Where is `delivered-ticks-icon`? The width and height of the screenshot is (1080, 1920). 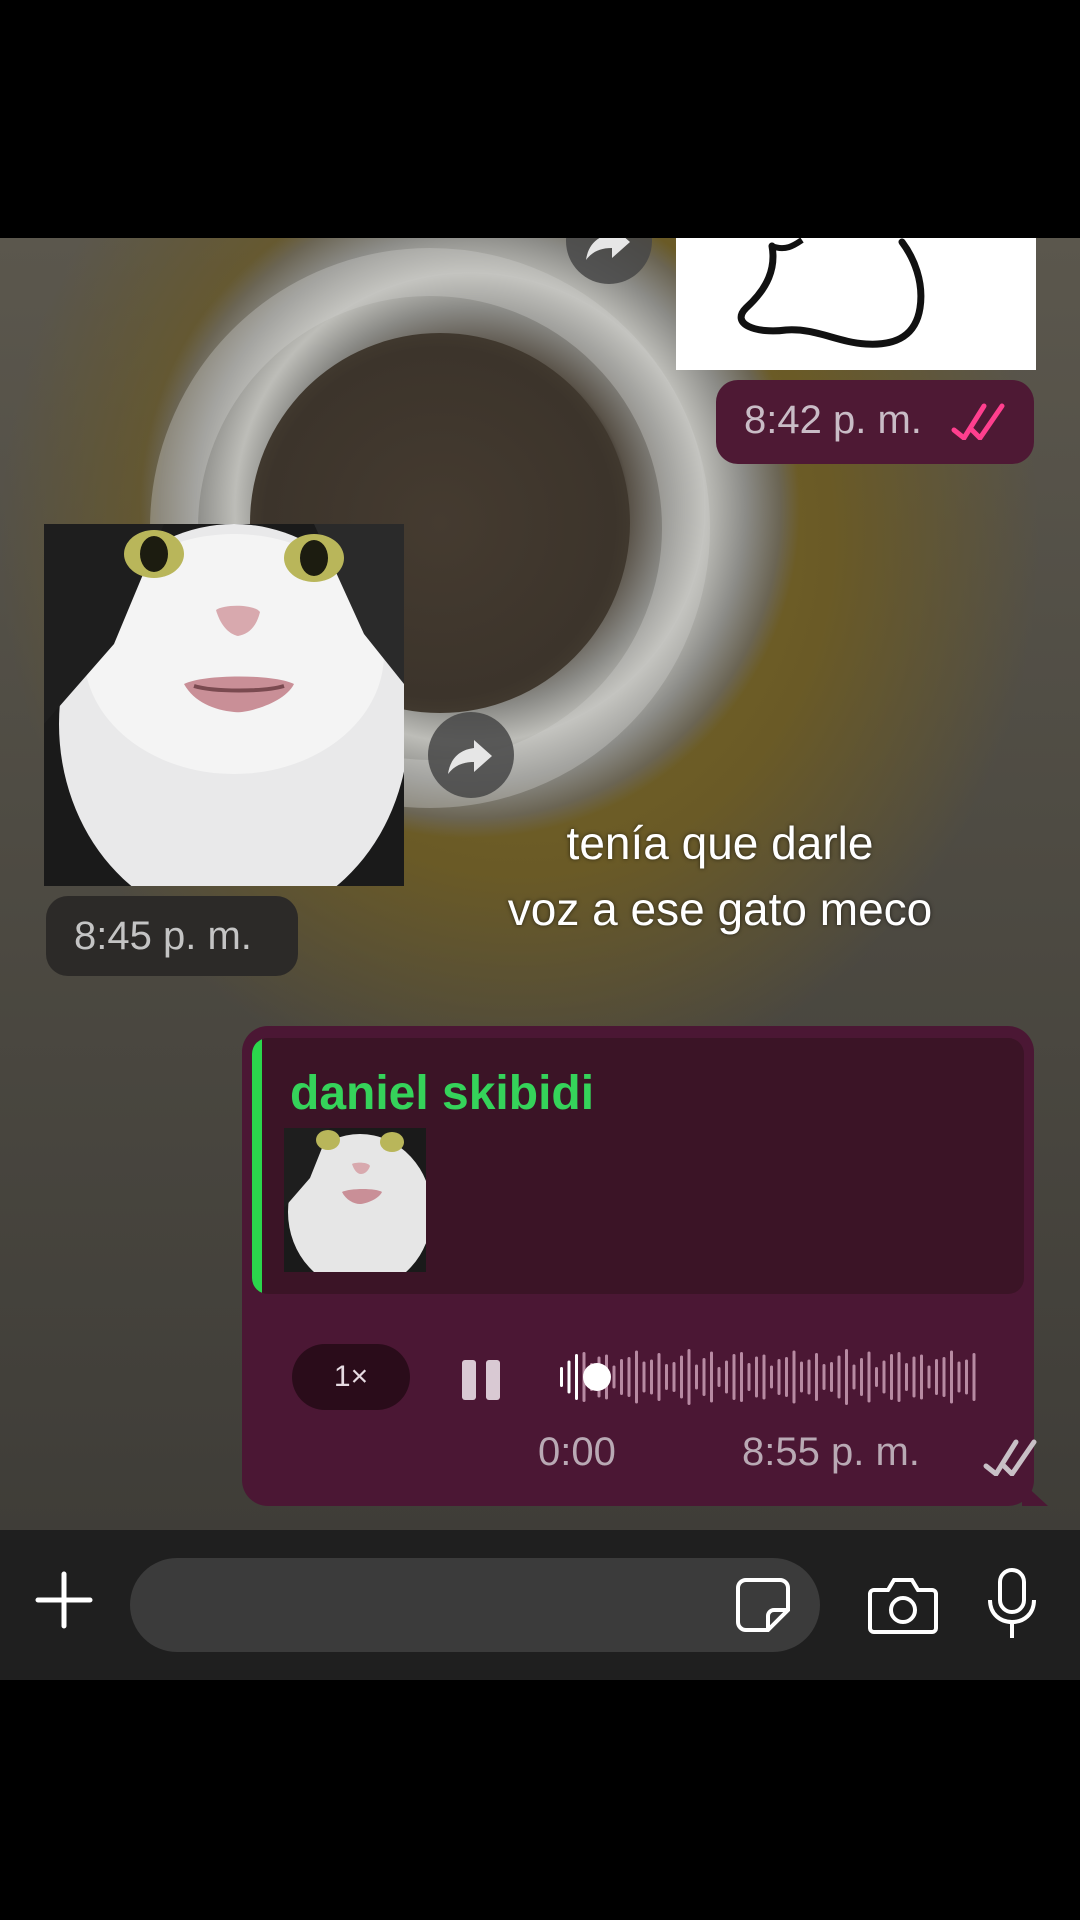
delivered-ticks-icon is located at coordinates (1010, 1457).